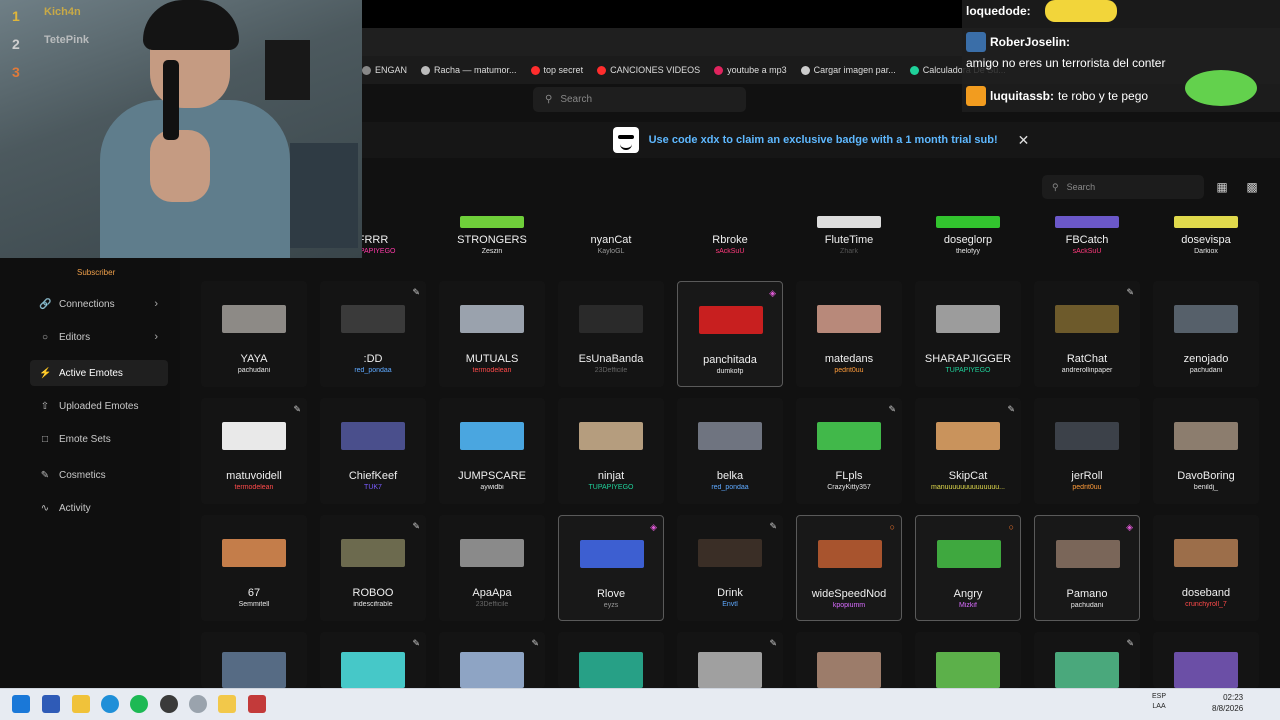  I want to click on file-explorer-icon, so click(81, 704).